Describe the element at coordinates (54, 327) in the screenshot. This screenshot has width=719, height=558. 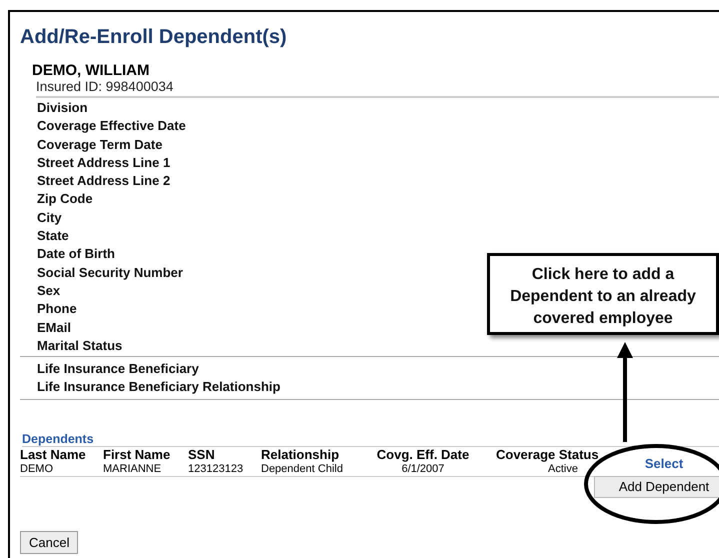
I see `field-label: EMail` at that location.